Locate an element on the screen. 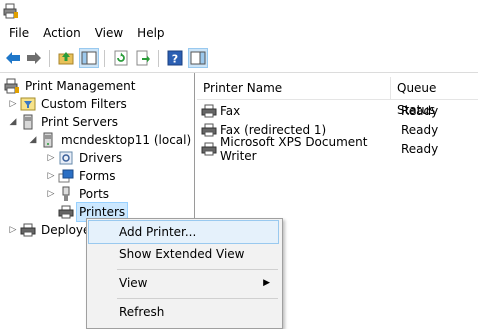 The height and width of the screenshot is (329, 478). tree-item-forms: ▷ Forms is located at coordinates (81, 176).